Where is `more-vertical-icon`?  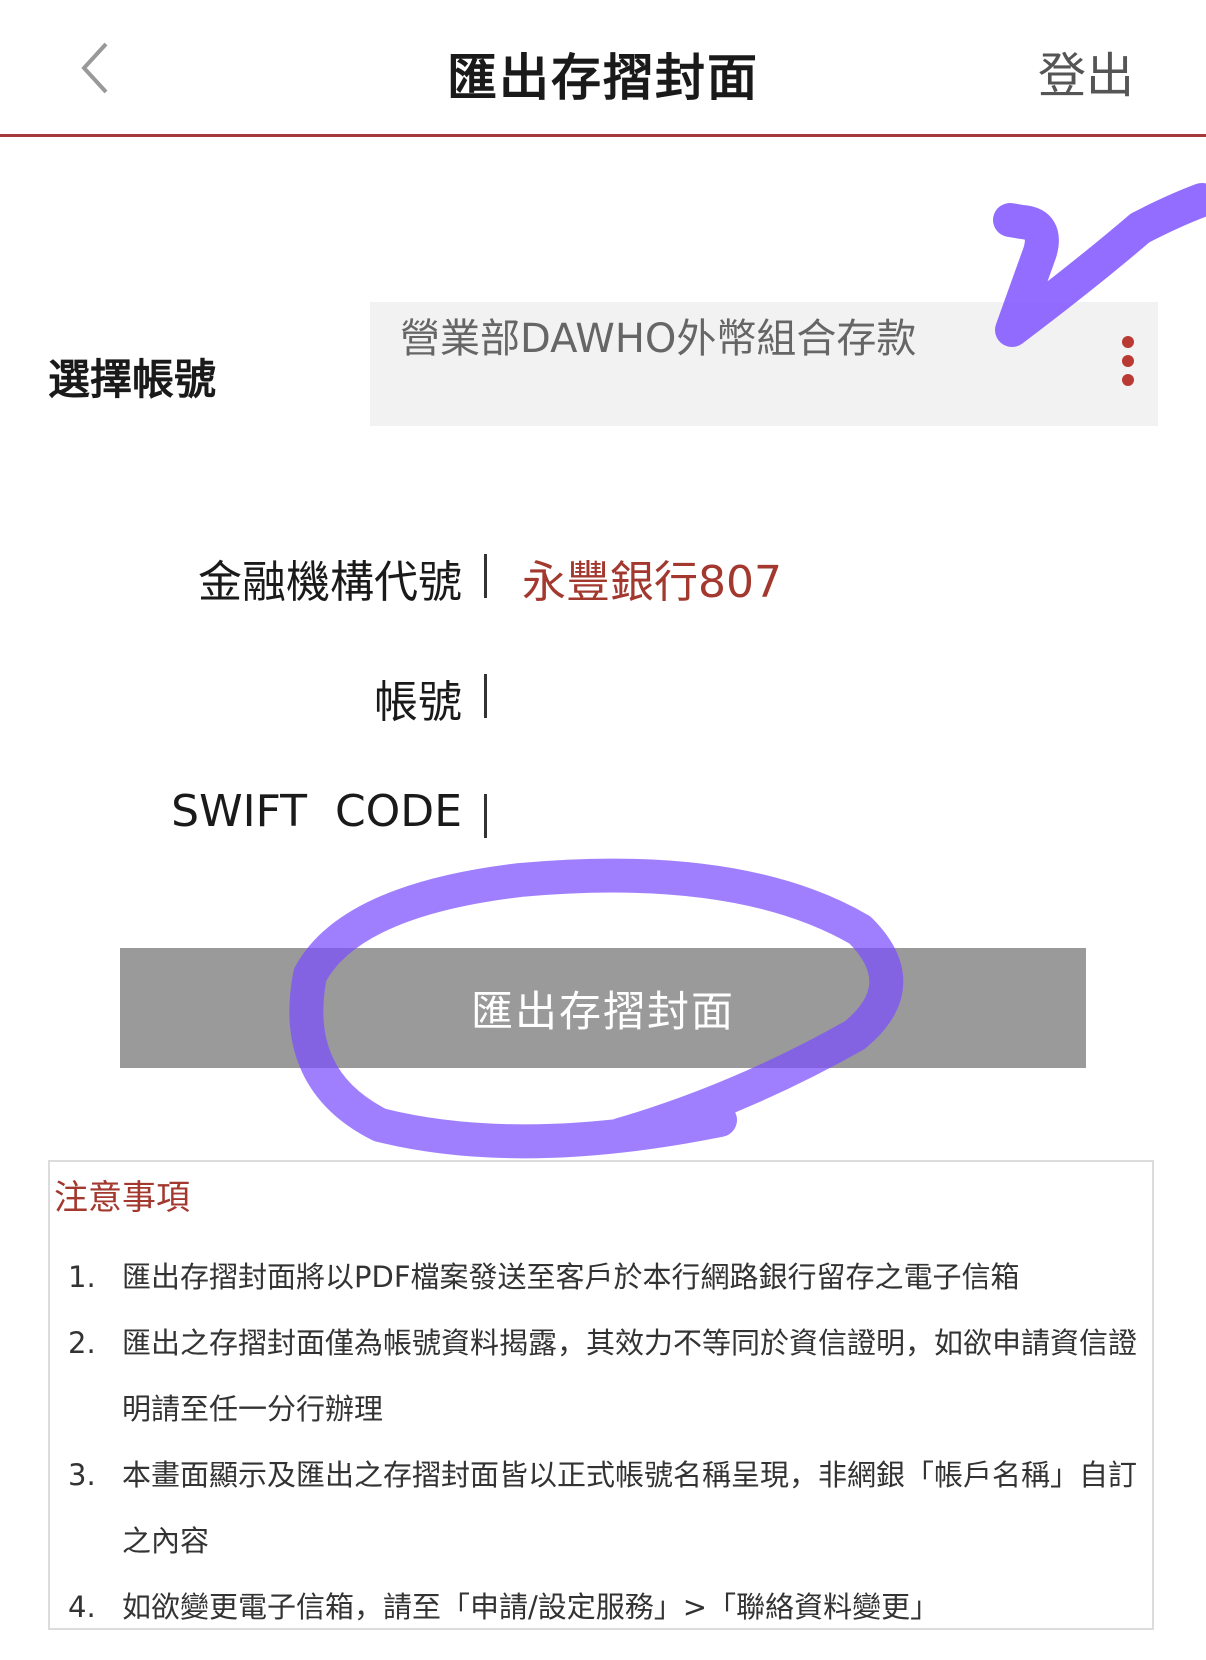
more-vertical-icon is located at coordinates (1129, 365).